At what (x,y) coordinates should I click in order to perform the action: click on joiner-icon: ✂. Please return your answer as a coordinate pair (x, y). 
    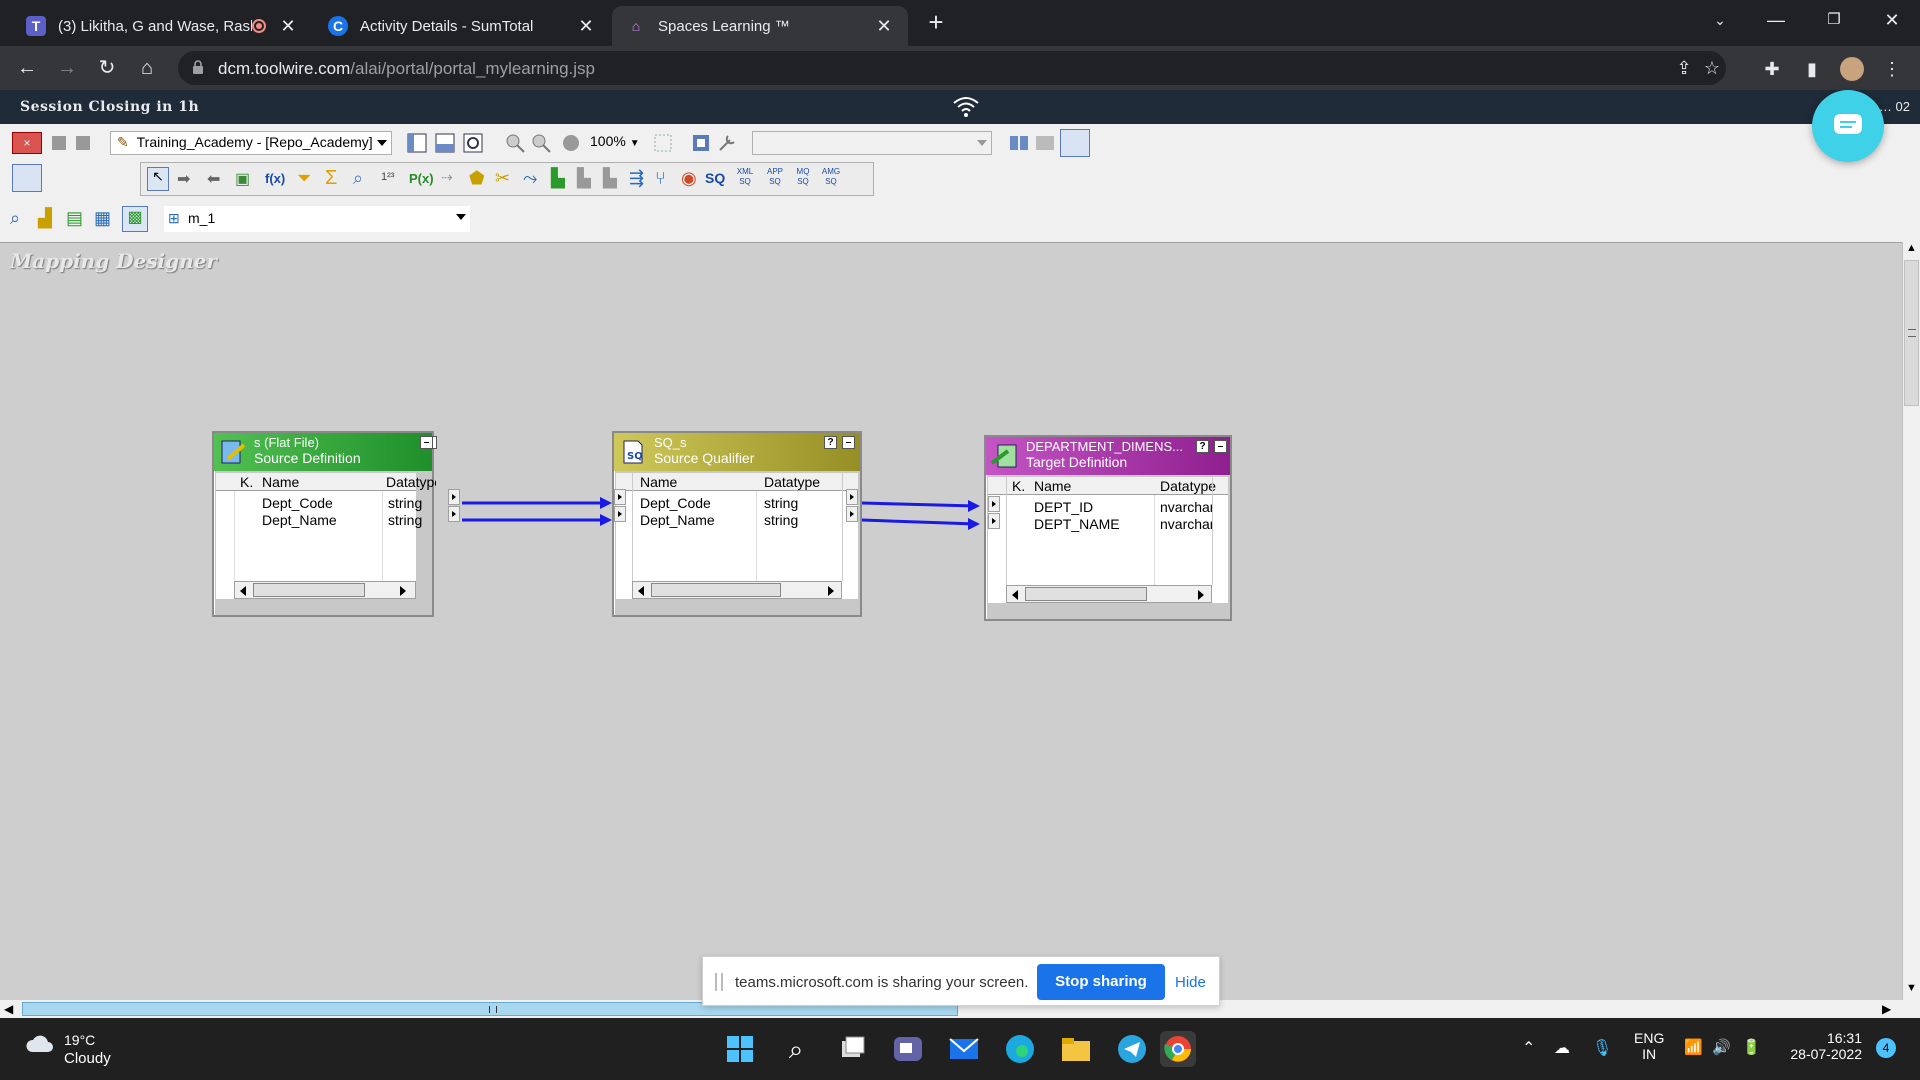
    Looking at the image, I should click on (502, 178).